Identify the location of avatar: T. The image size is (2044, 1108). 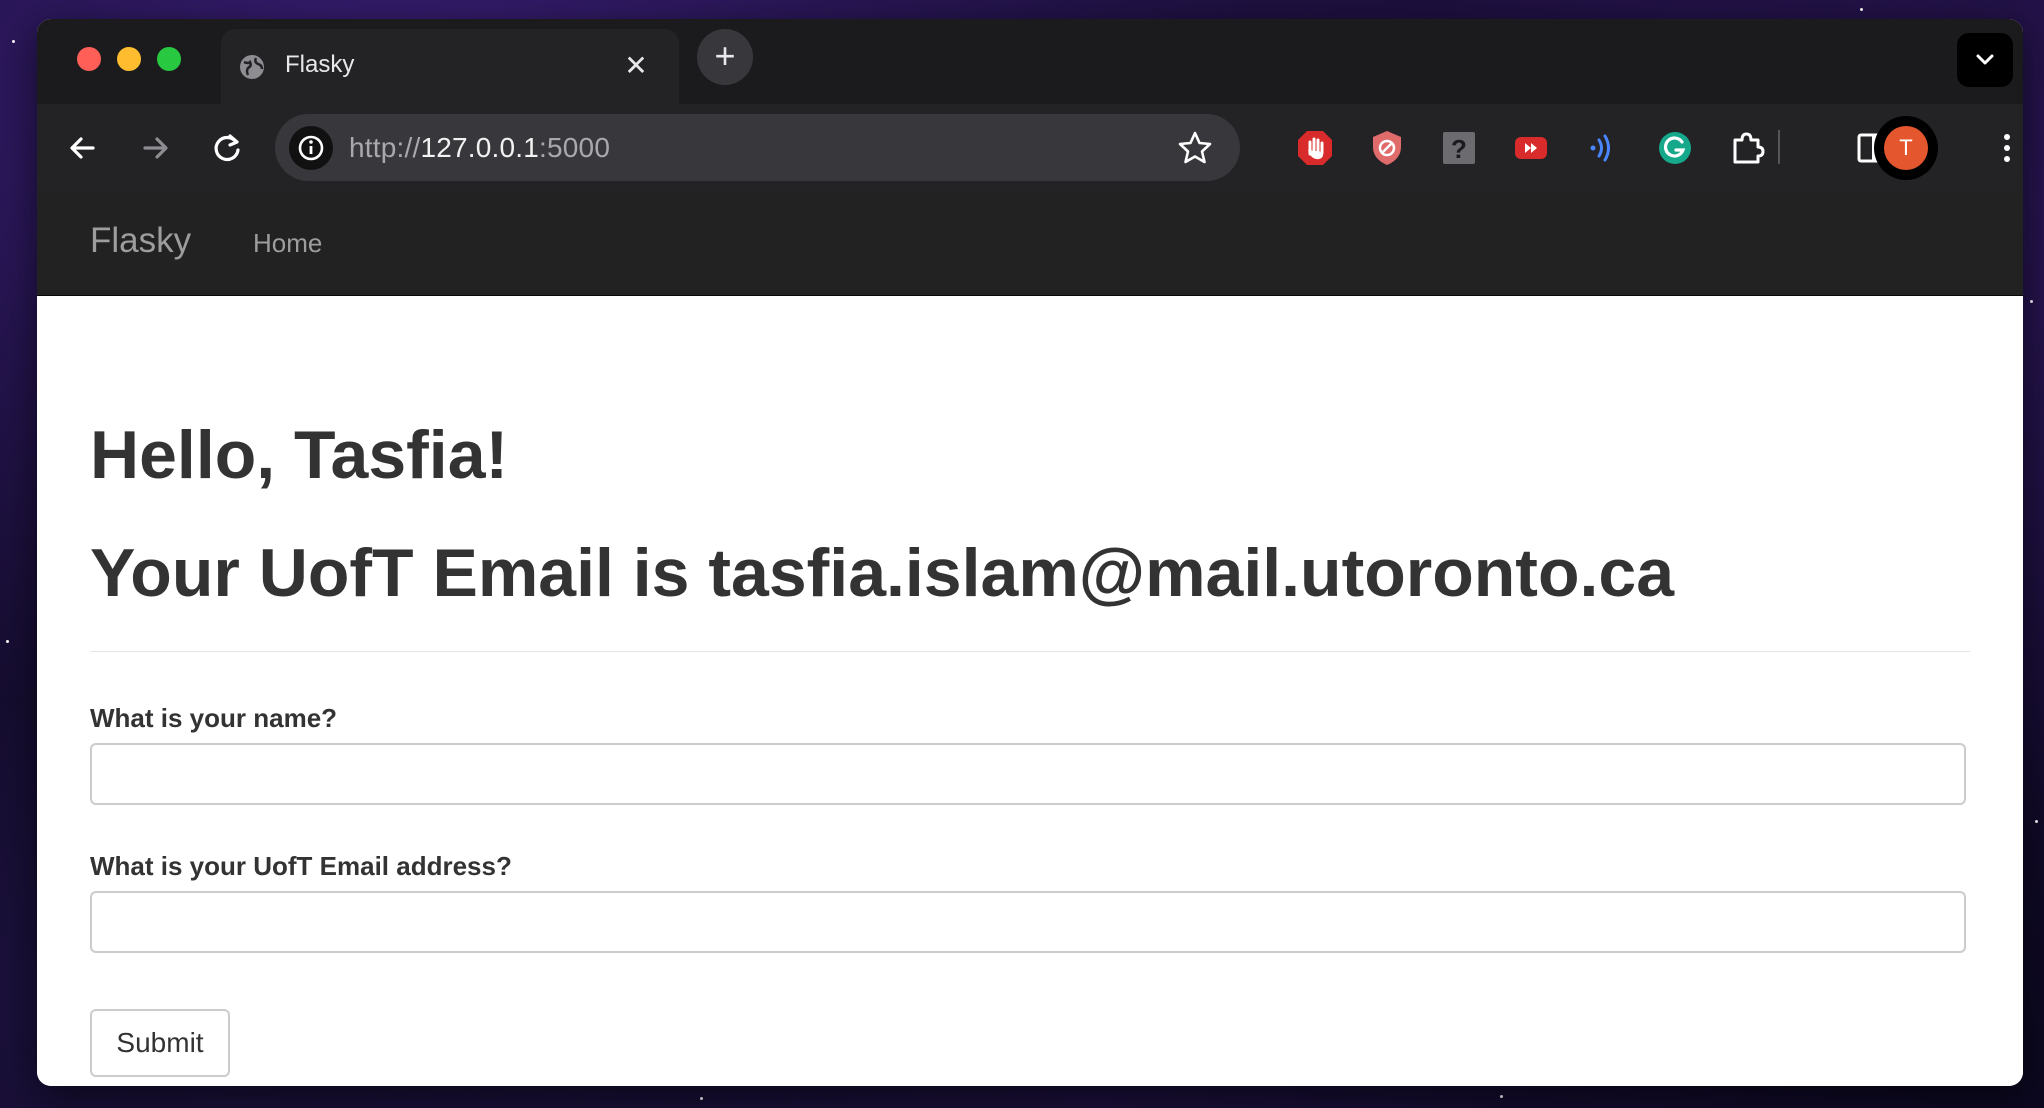
(1906, 148).